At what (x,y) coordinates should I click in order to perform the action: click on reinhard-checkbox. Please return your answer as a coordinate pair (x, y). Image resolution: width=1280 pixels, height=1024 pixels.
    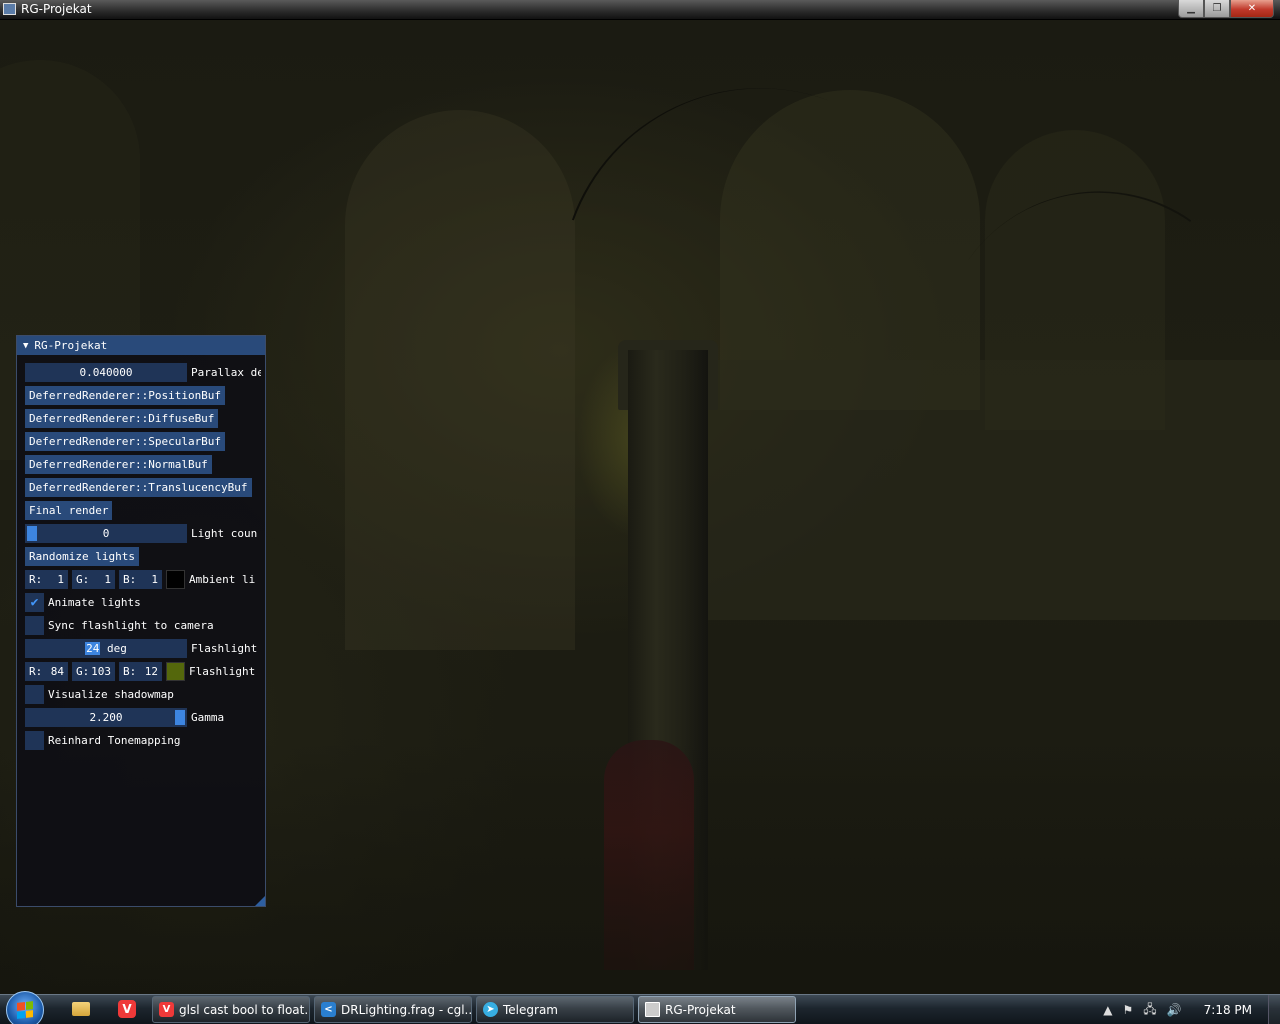
    Looking at the image, I should click on (34, 740).